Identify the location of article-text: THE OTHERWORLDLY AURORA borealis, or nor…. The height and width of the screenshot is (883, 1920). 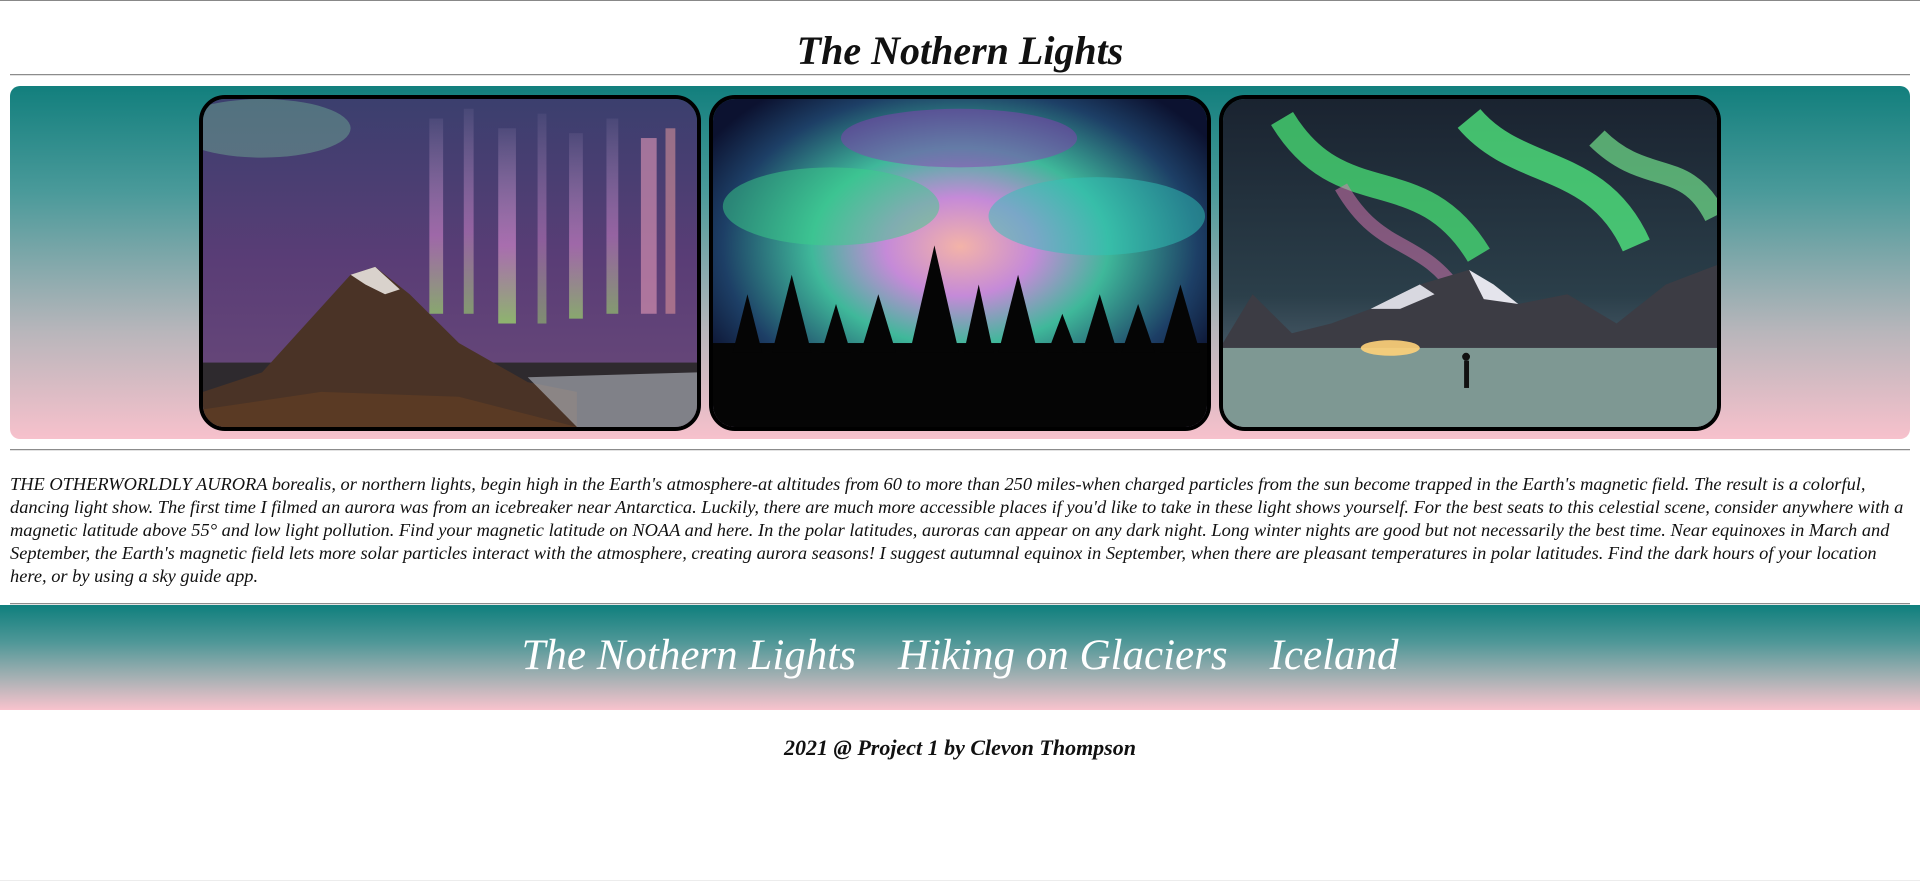
(957, 530).